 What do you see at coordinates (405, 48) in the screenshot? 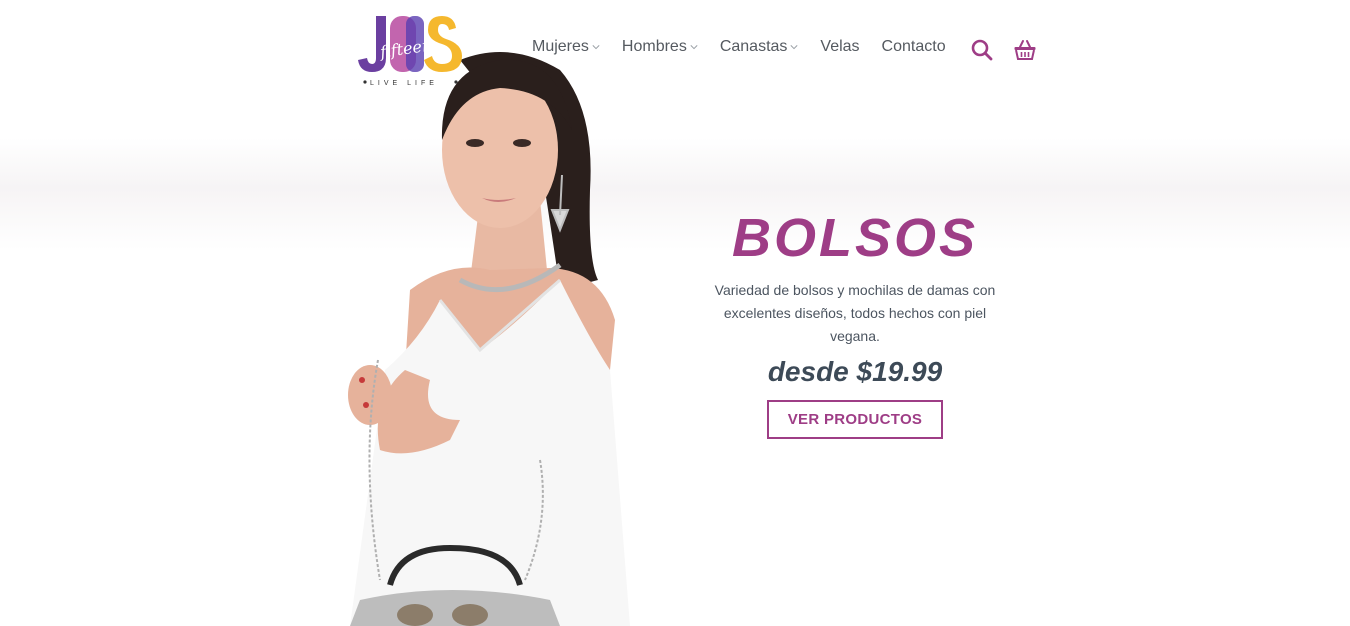
I see `svg-text: fifteen` at bounding box center [405, 48].